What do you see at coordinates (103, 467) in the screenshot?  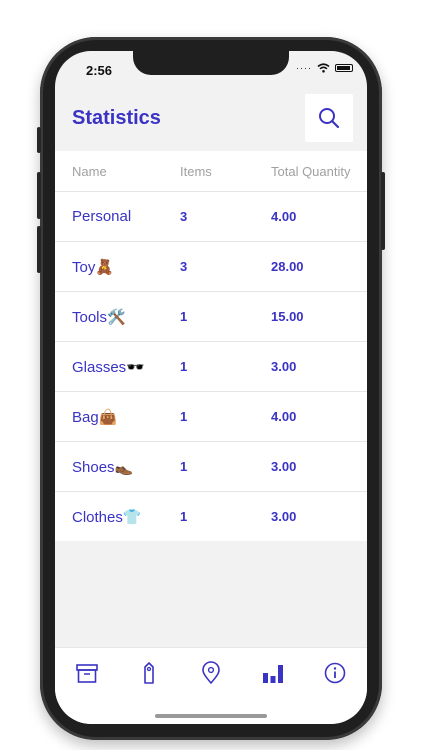 I see `row-name: Shoes👞` at bounding box center [103, 467].